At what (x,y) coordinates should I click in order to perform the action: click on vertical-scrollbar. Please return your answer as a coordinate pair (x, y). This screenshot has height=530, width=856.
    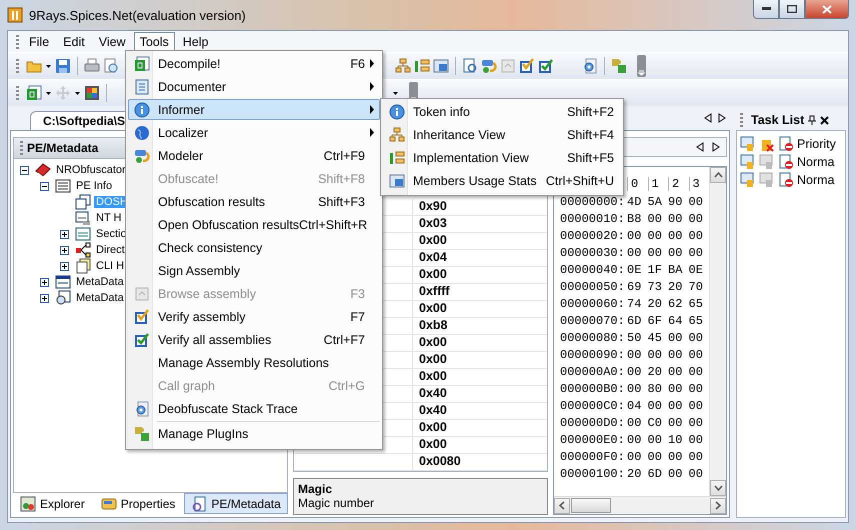
    Looking at the image, I should click on (717, 331).